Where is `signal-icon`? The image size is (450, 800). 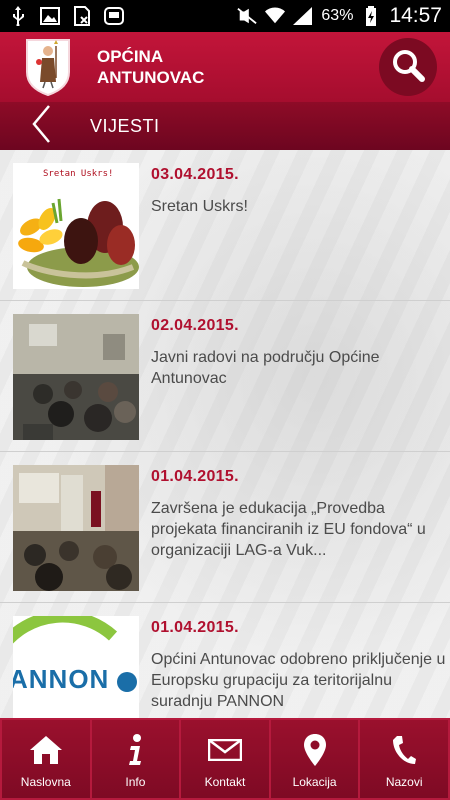
signal-icon is located at coordinates (303, 16).